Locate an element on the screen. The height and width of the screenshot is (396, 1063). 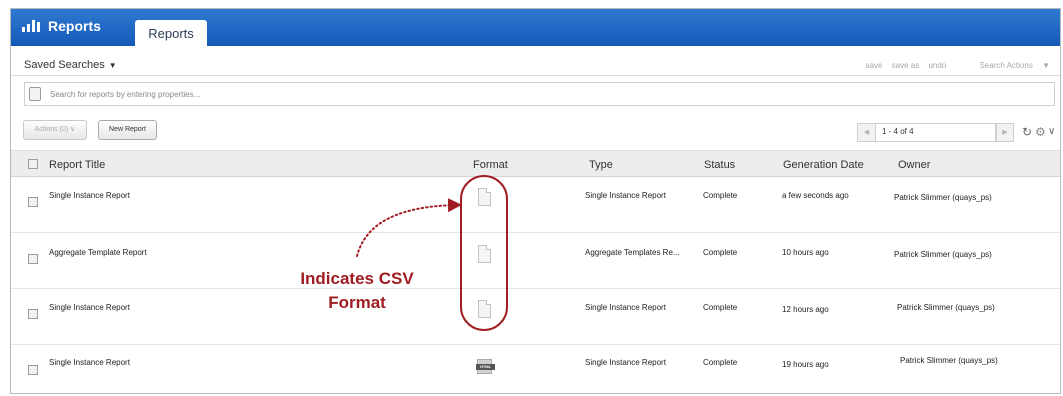
search-bar is located at coordinates (539, 94).